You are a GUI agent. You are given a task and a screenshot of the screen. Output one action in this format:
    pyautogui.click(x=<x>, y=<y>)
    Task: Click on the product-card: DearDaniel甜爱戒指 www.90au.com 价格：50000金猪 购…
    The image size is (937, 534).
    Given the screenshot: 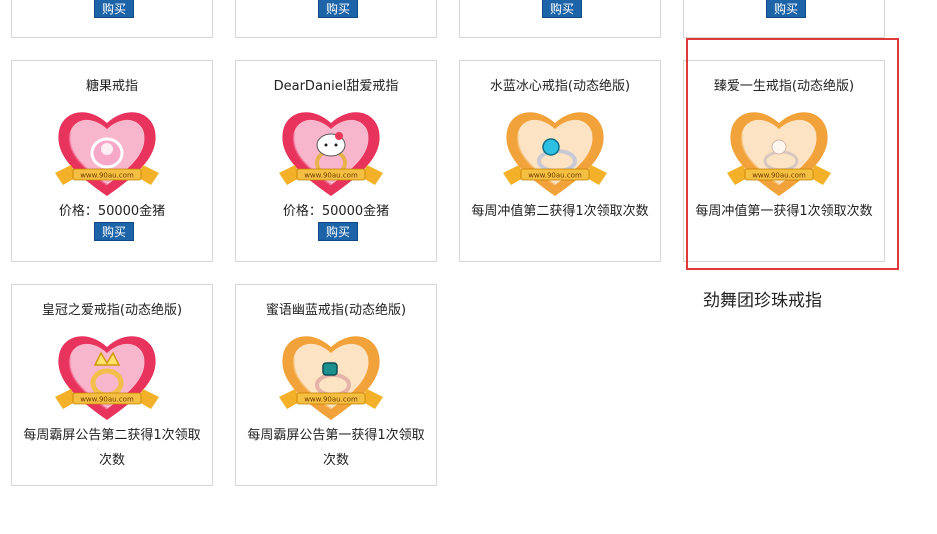 What is the action you would take?
    pyautogui.click(x=336, y=161)
    